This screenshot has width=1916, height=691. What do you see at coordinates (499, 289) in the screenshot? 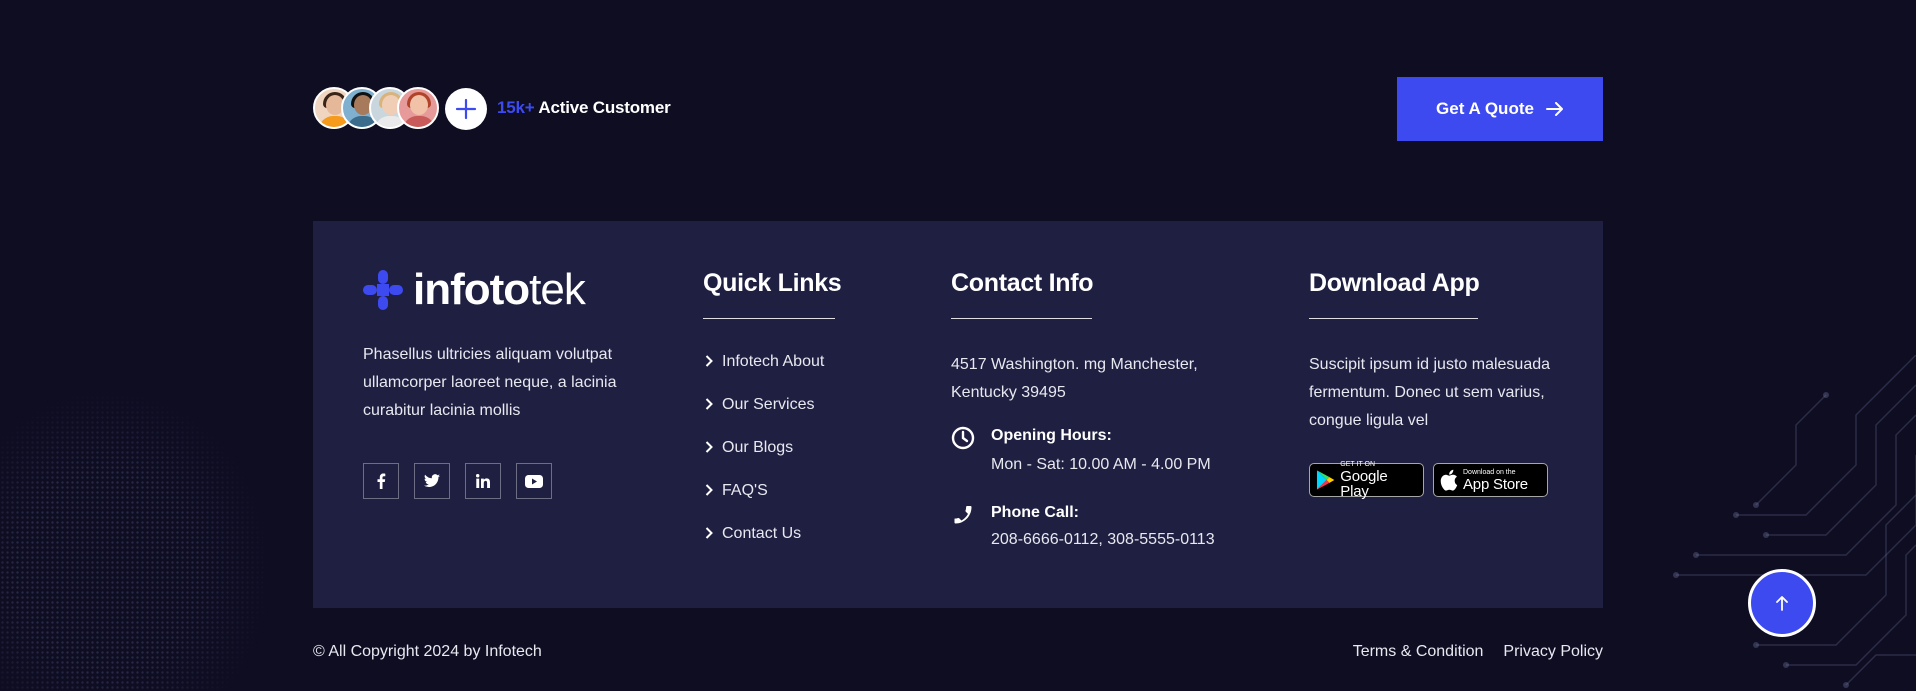
I see `logo-text: infototek` at bounding box center [499, 289].